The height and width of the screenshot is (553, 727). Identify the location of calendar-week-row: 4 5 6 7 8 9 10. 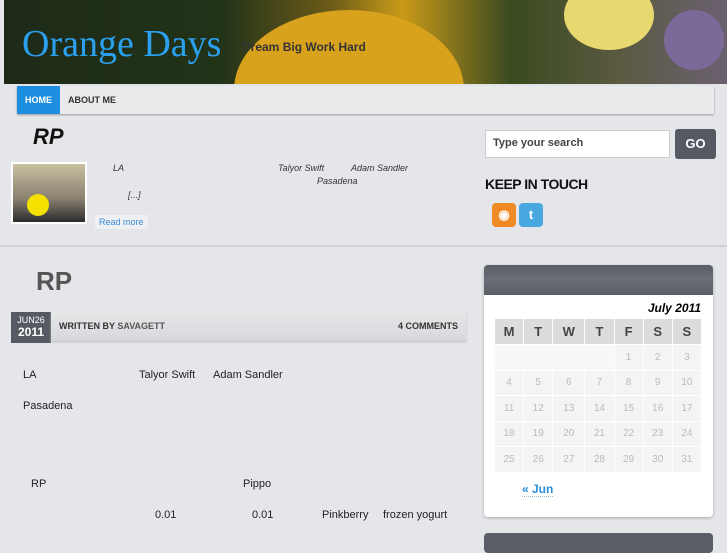
(598, 382).